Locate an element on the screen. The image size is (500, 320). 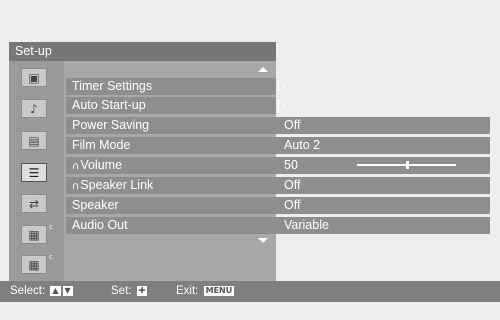
settings-icon-2-badge: c is located at coordinates (51, 257).